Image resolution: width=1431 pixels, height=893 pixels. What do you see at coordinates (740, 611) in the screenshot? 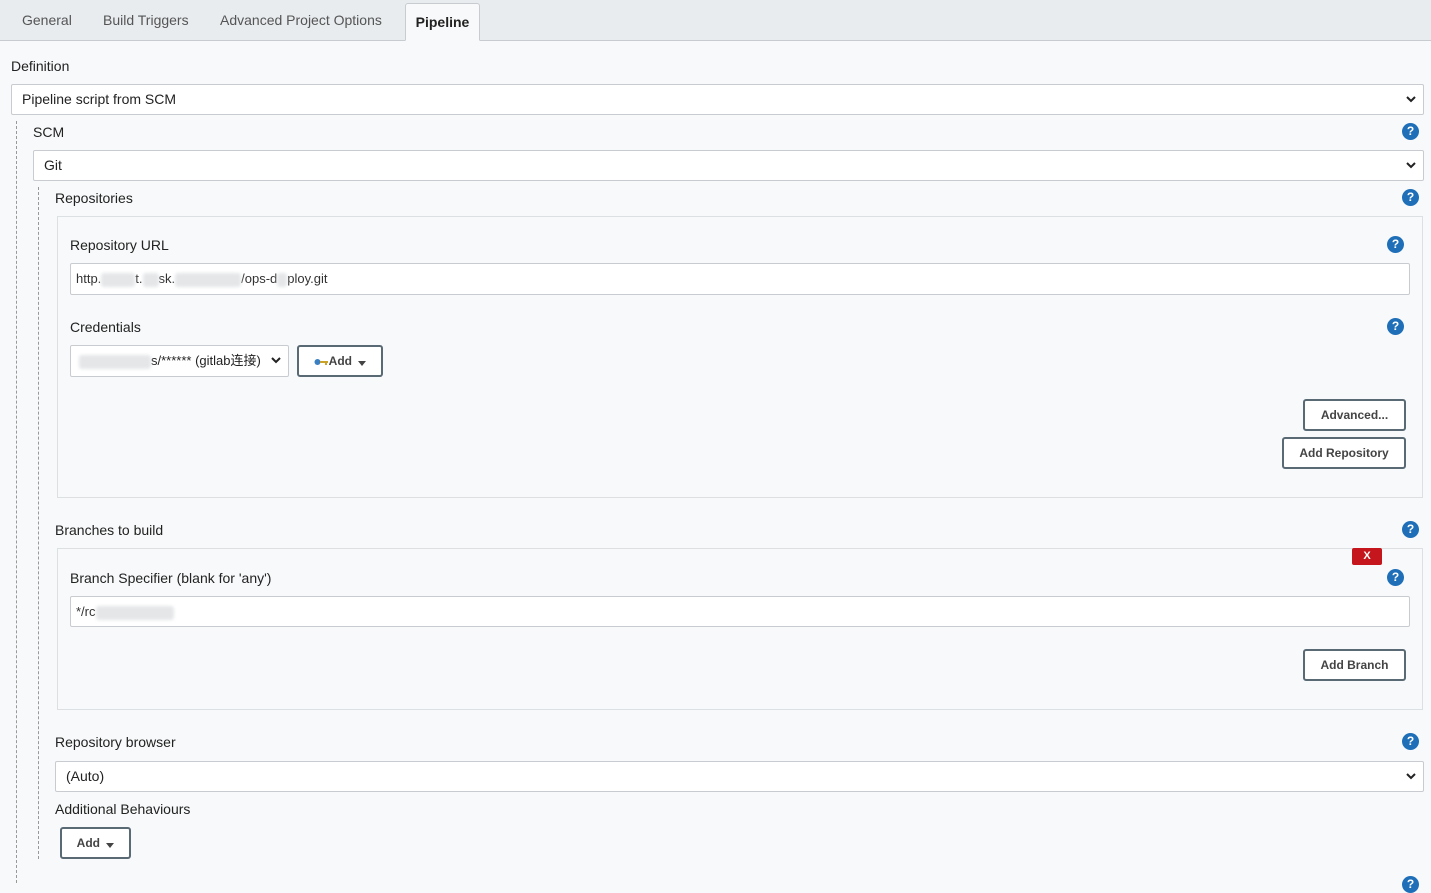
I see `branch-specifier-input: */rc` at bounding box center [740, 611].